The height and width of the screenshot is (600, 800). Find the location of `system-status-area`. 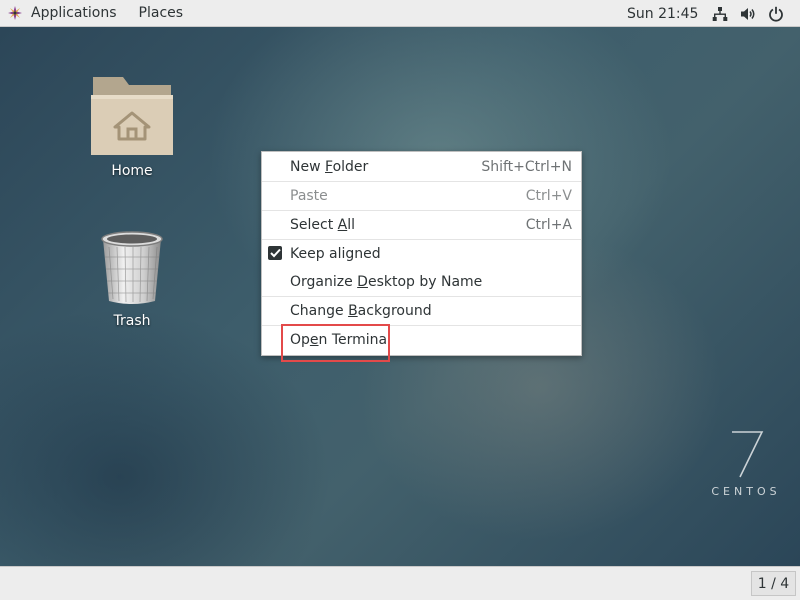

system-status-area is located at coordinates (748, 13).